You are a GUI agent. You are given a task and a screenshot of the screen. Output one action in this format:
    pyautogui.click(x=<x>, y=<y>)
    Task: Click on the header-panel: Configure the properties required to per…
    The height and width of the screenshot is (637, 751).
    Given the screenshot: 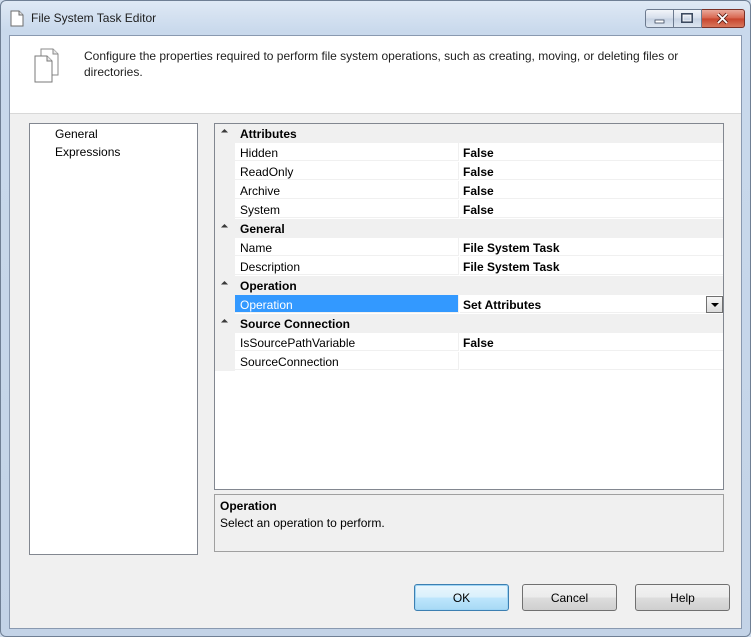 What is the action you would take?
    pyautogui.click(x=375, y=75)
    